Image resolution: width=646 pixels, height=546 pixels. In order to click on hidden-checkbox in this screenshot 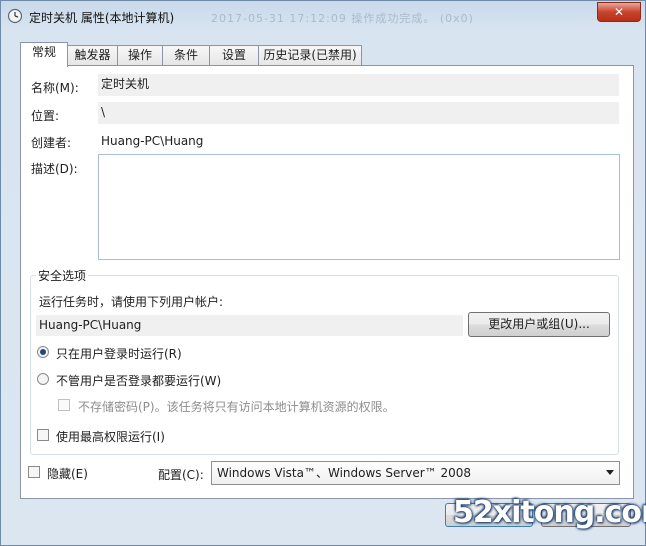, I will do `click(34, 472)`.